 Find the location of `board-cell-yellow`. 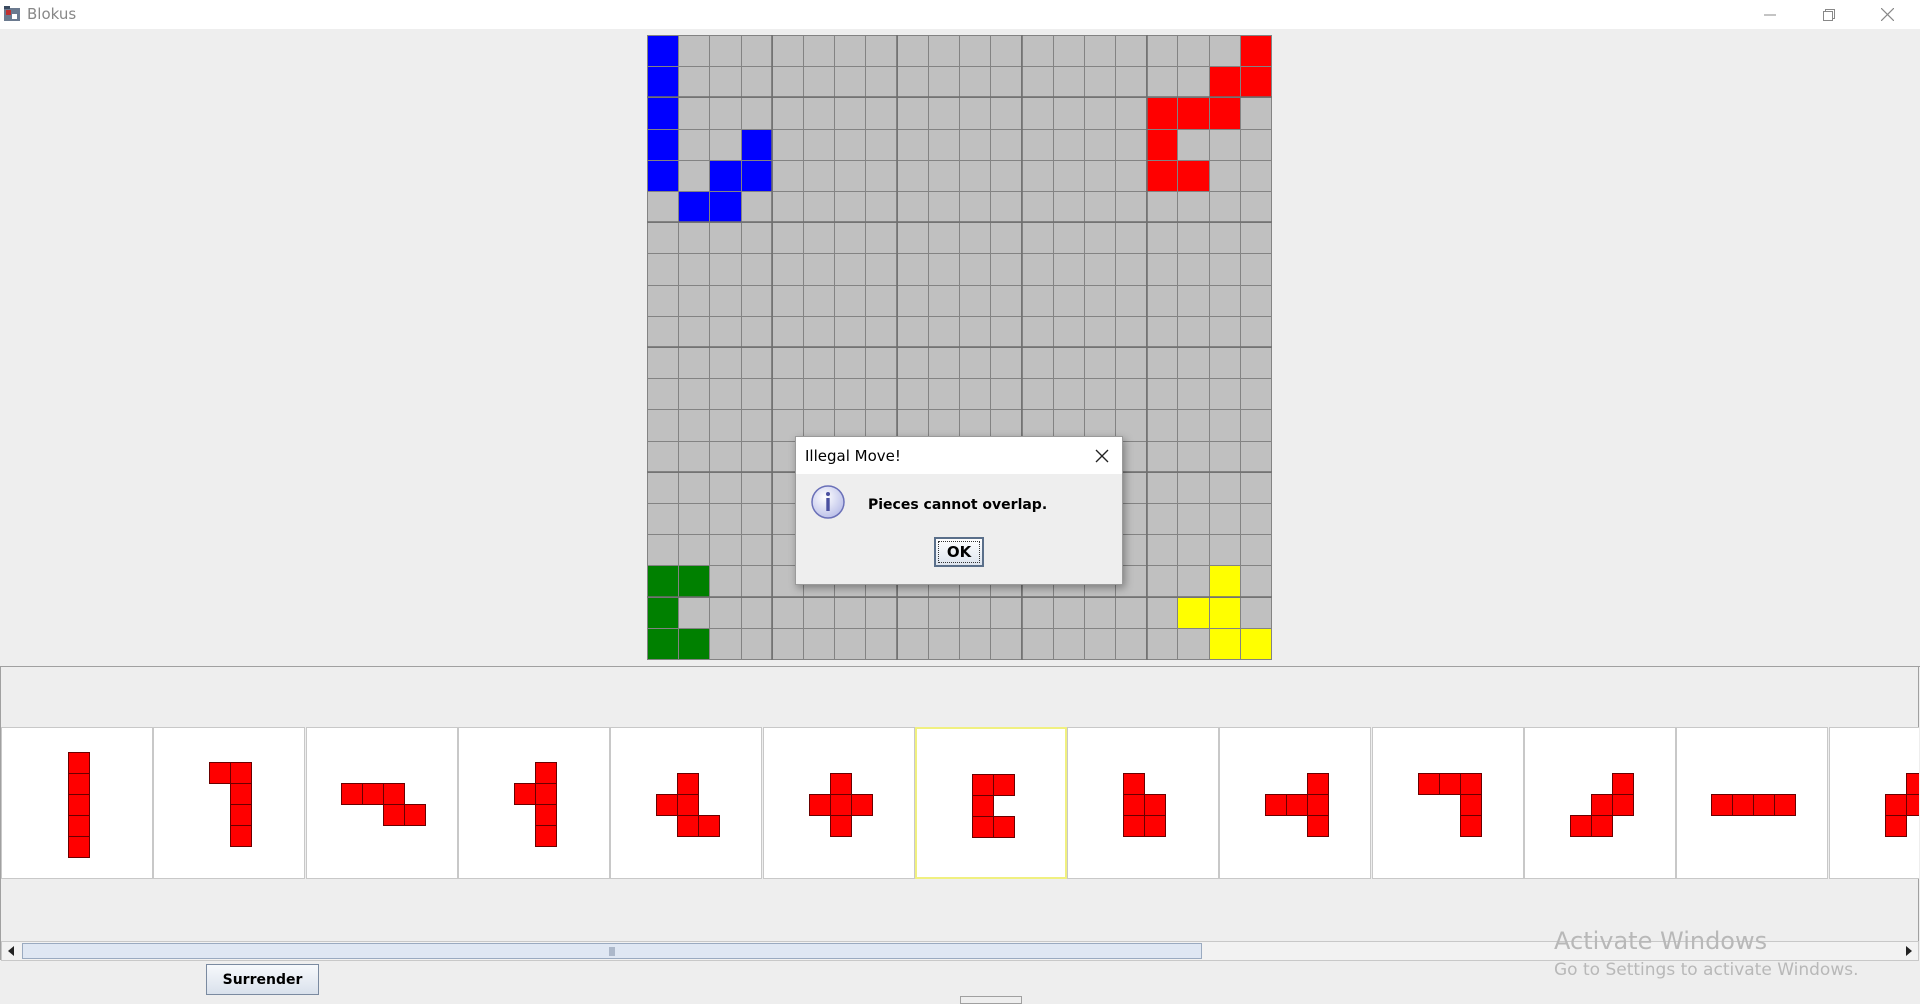

board-cell-yellow is located at coordinates (1193, 612).